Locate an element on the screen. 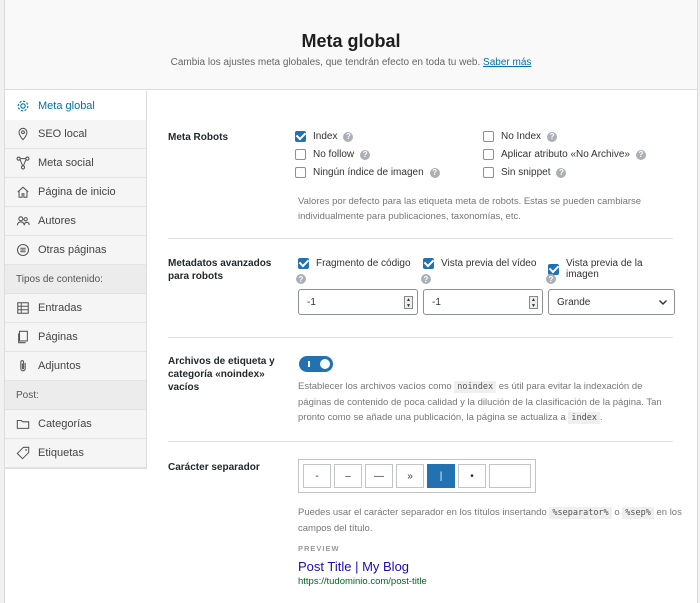  sidebar-item-home: Página de inicio is located at coordinates (75, 192).